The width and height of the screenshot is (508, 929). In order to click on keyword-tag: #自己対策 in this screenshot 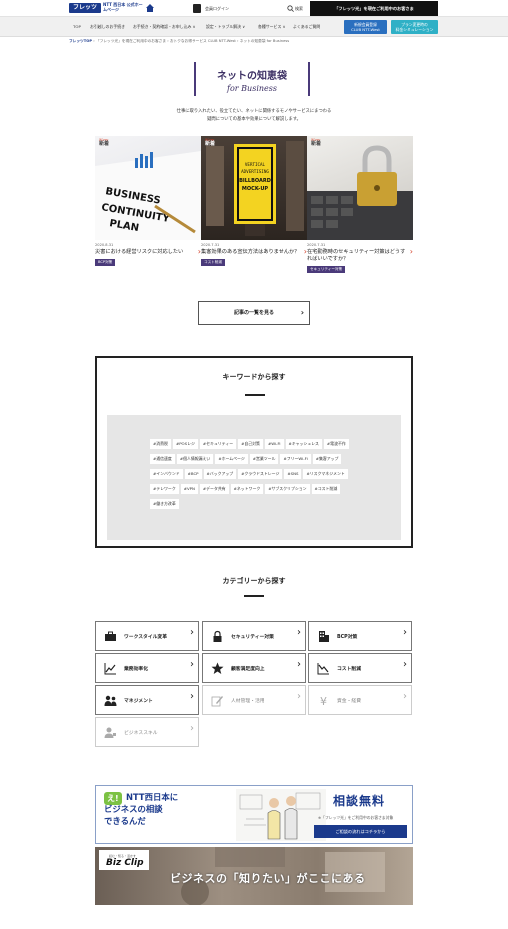, I will do `click(250, 444)`.